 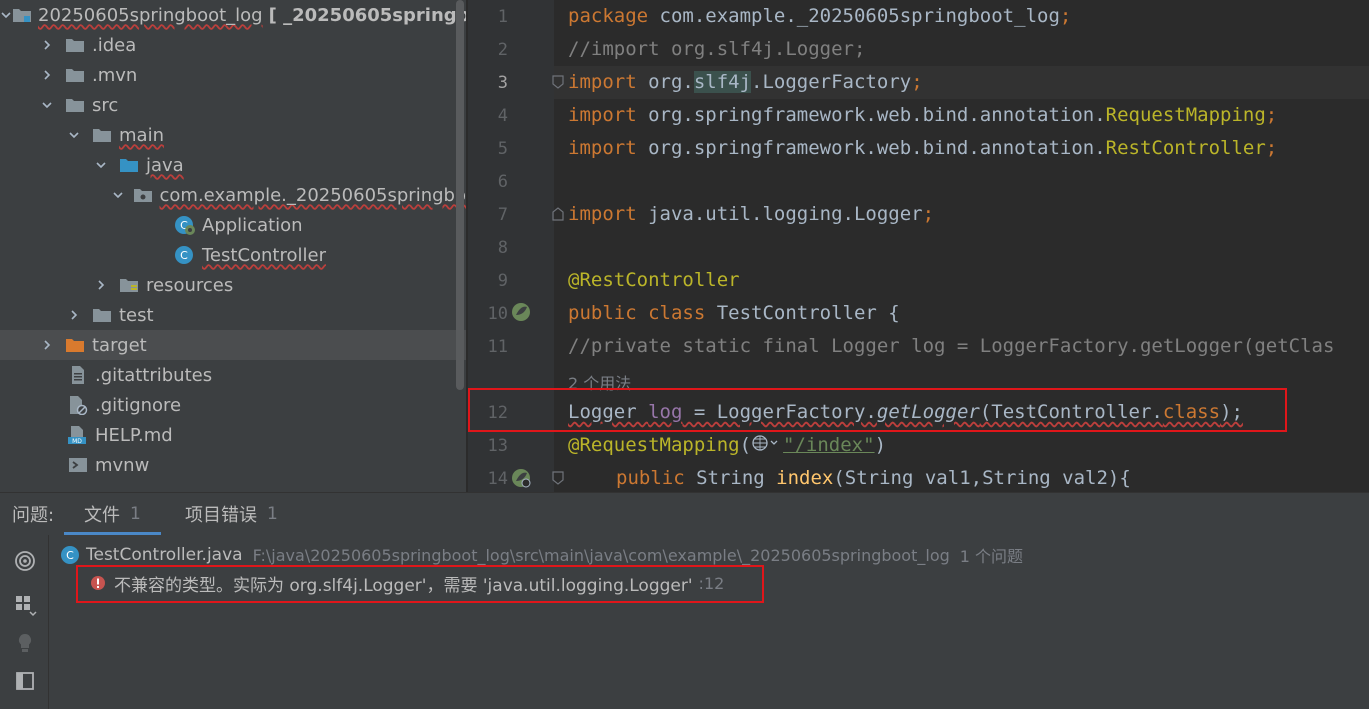 I want to click on tree-item-resources: resources, so click(x=233, y=285).